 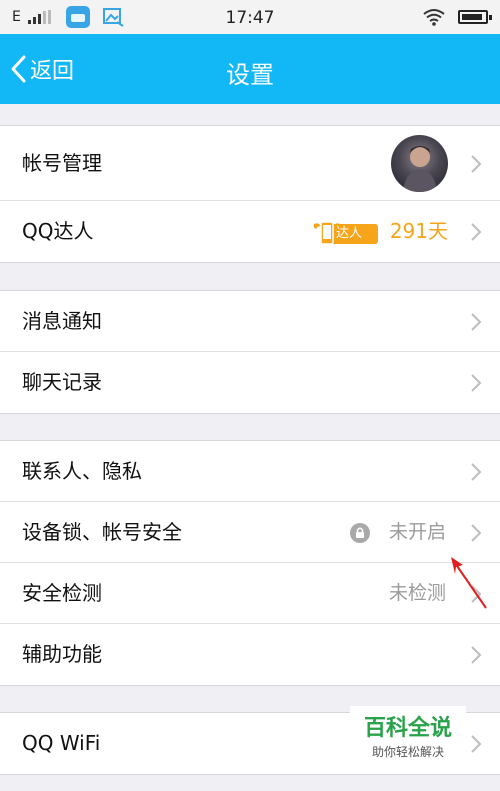 I want to click on device-lock-label: 设备锁、帐号安全, so click(x=102, y=532).